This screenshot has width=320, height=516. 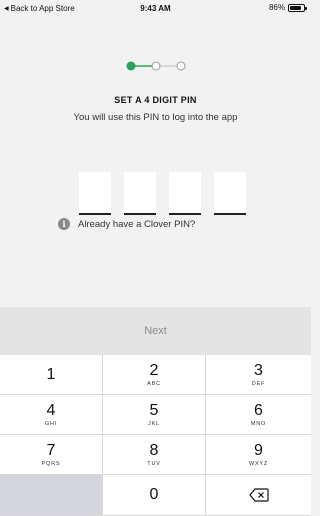 What do you see at coordinates (258, 423) in the screenshot?
I see `key-letters: MNO` at bounding box center [258, 423].